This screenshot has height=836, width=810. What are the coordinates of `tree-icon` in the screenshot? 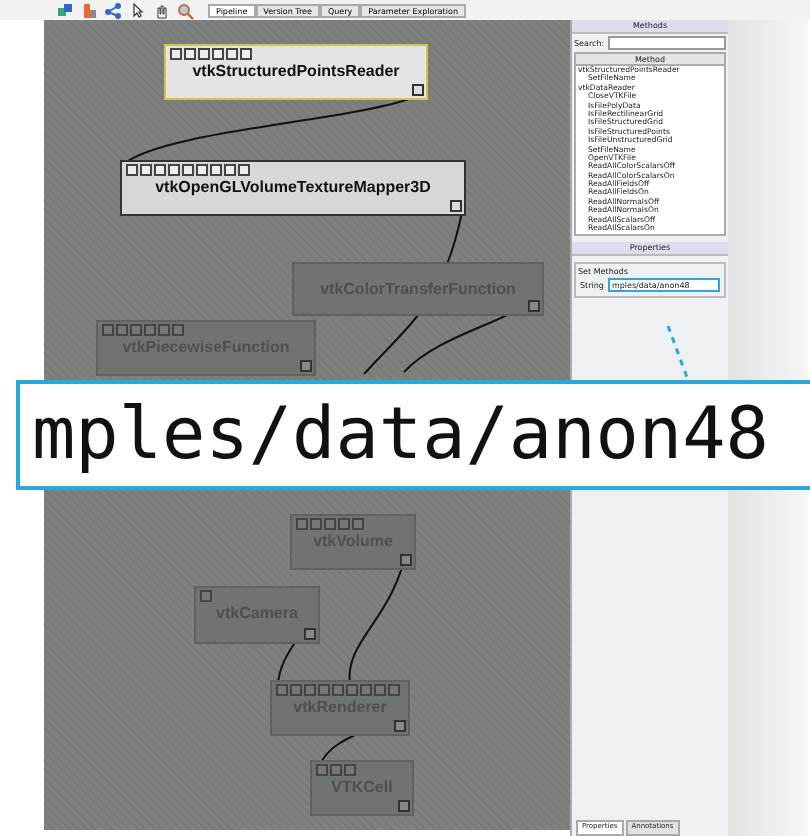 It's located at (113, 10).